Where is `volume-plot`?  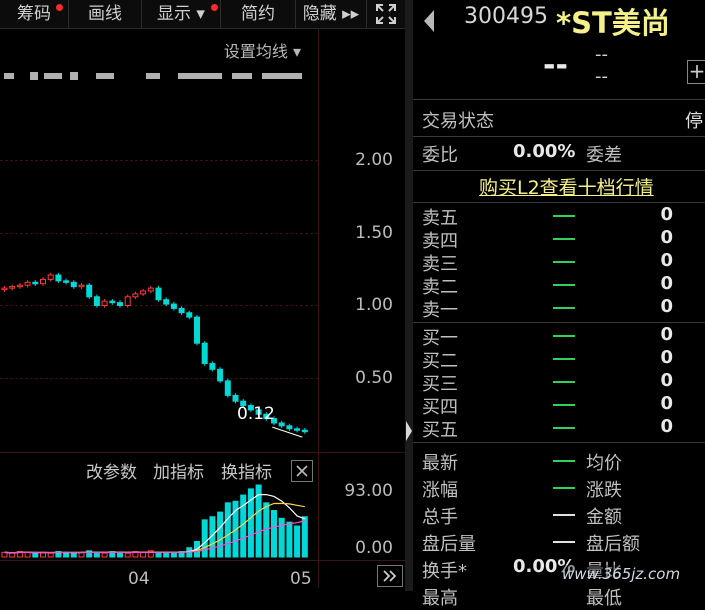
volume-plot is located at coordinates (159, 521).